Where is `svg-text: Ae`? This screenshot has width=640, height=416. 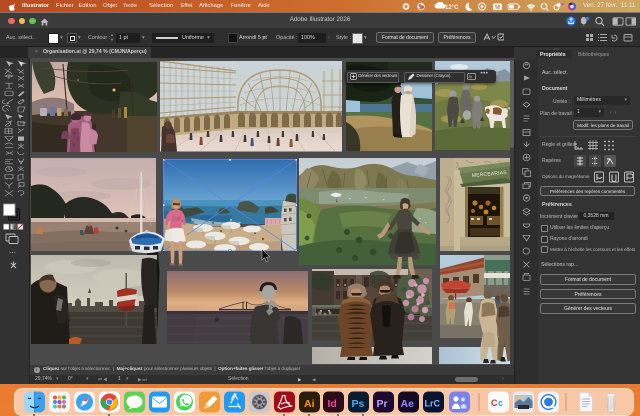 svg-text: Ae is located at coordinates (408, 404).